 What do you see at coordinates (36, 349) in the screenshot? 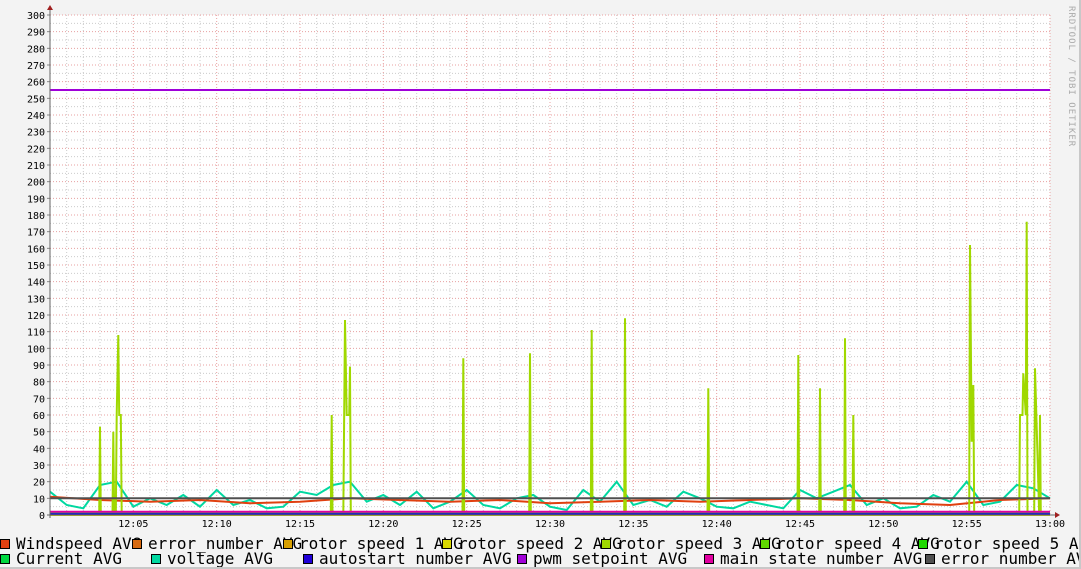
I see `y-tick-label: 100` at bounding box center [36, 349].